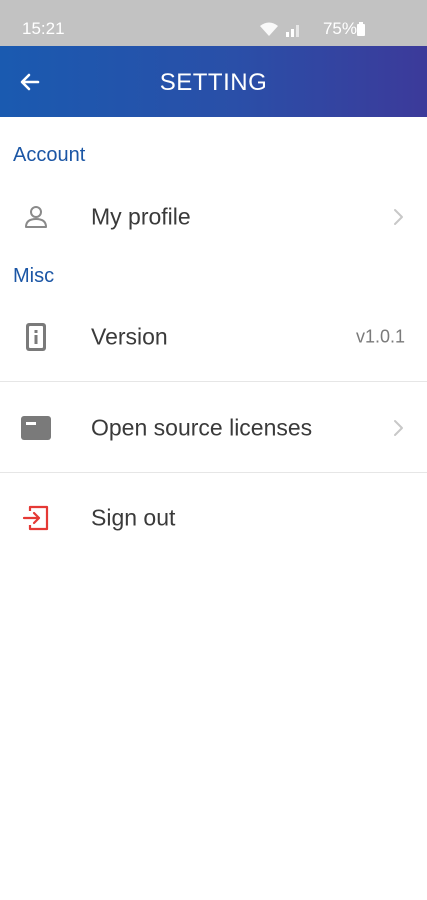 Image resolution: width=427 pixels, height=900 pixels. Describe the element at coordinates (213, 23) in the screenshot. I see `status-bar: 15:21 75%` at that location.